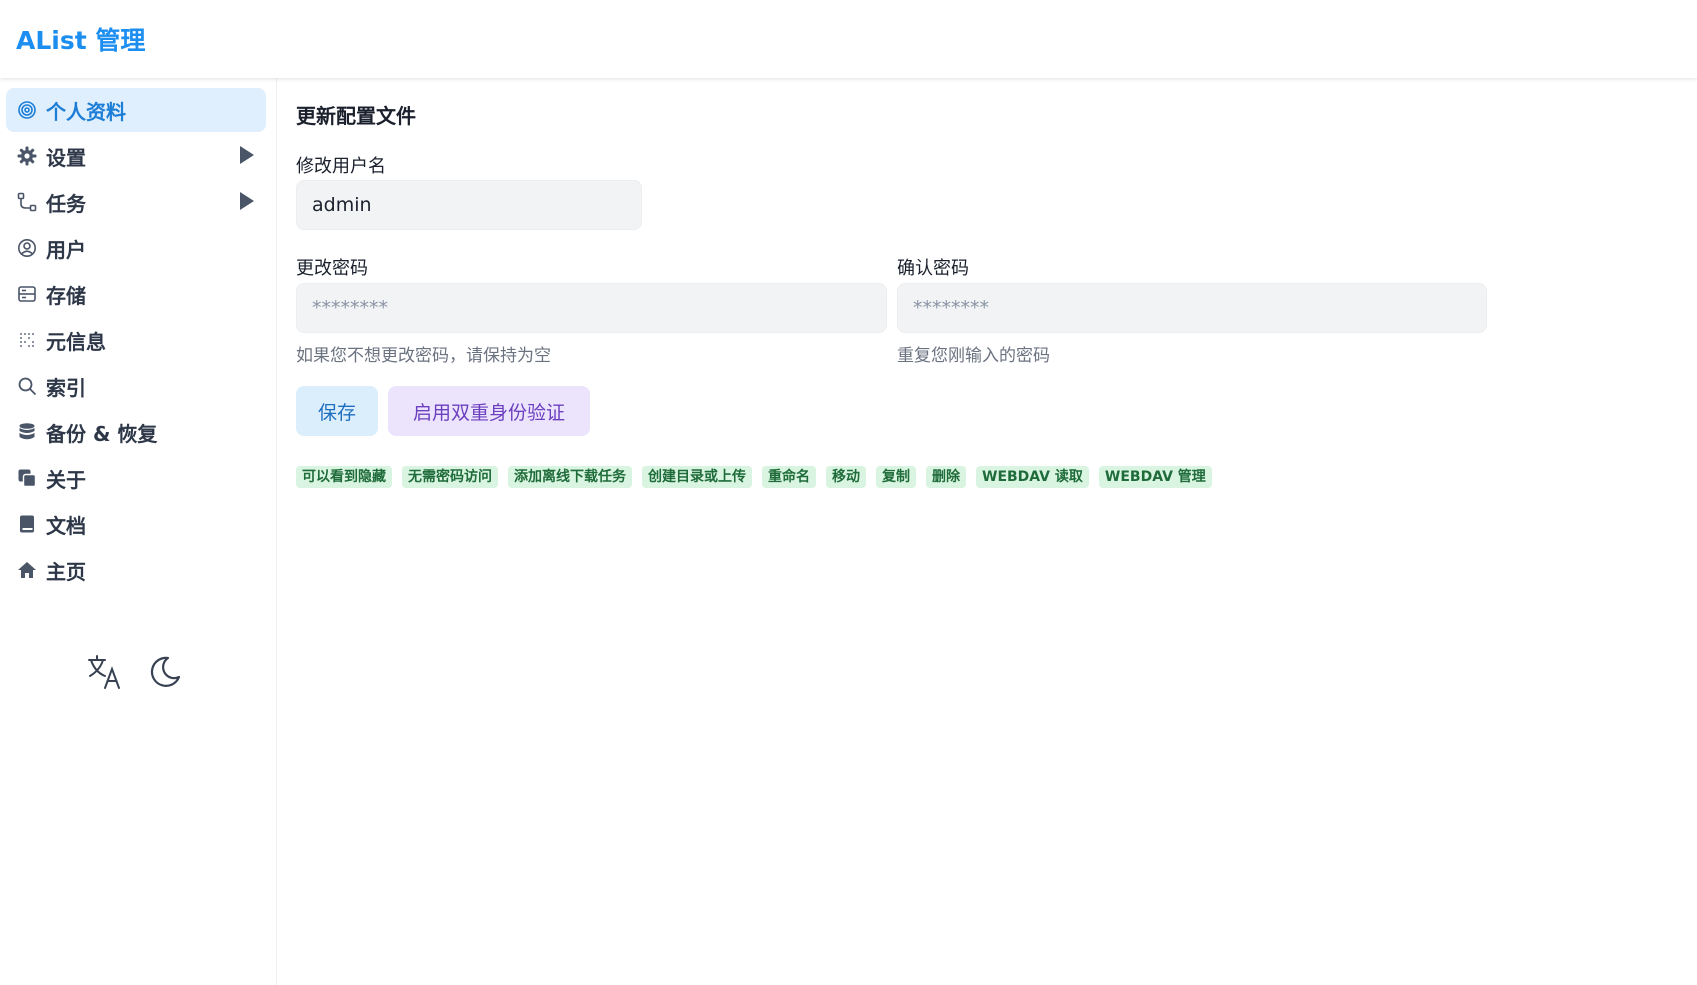 The image size is (1697, 985). What do you see at coordinates (489, 411) in the screenshot?
I see `enable-2fa-button: 启用双重身份验证` at bounding box center [489, 411].